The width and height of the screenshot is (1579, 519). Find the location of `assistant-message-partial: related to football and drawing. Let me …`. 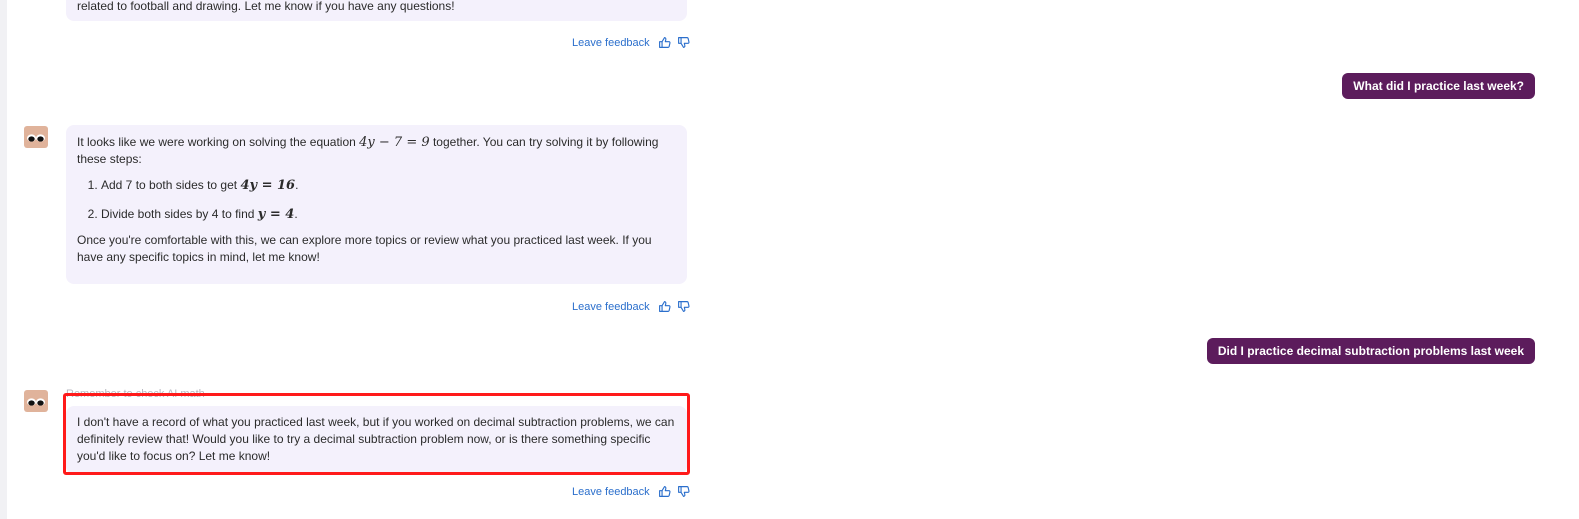

assistant-message-partial: related to football and drawing. Let me … is located at coordinates (376, 10).